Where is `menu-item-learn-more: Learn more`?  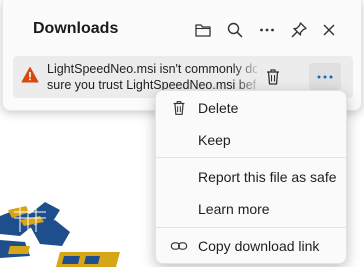 menu-item-learn-more: Learn more is located at coordinates (251, 209).